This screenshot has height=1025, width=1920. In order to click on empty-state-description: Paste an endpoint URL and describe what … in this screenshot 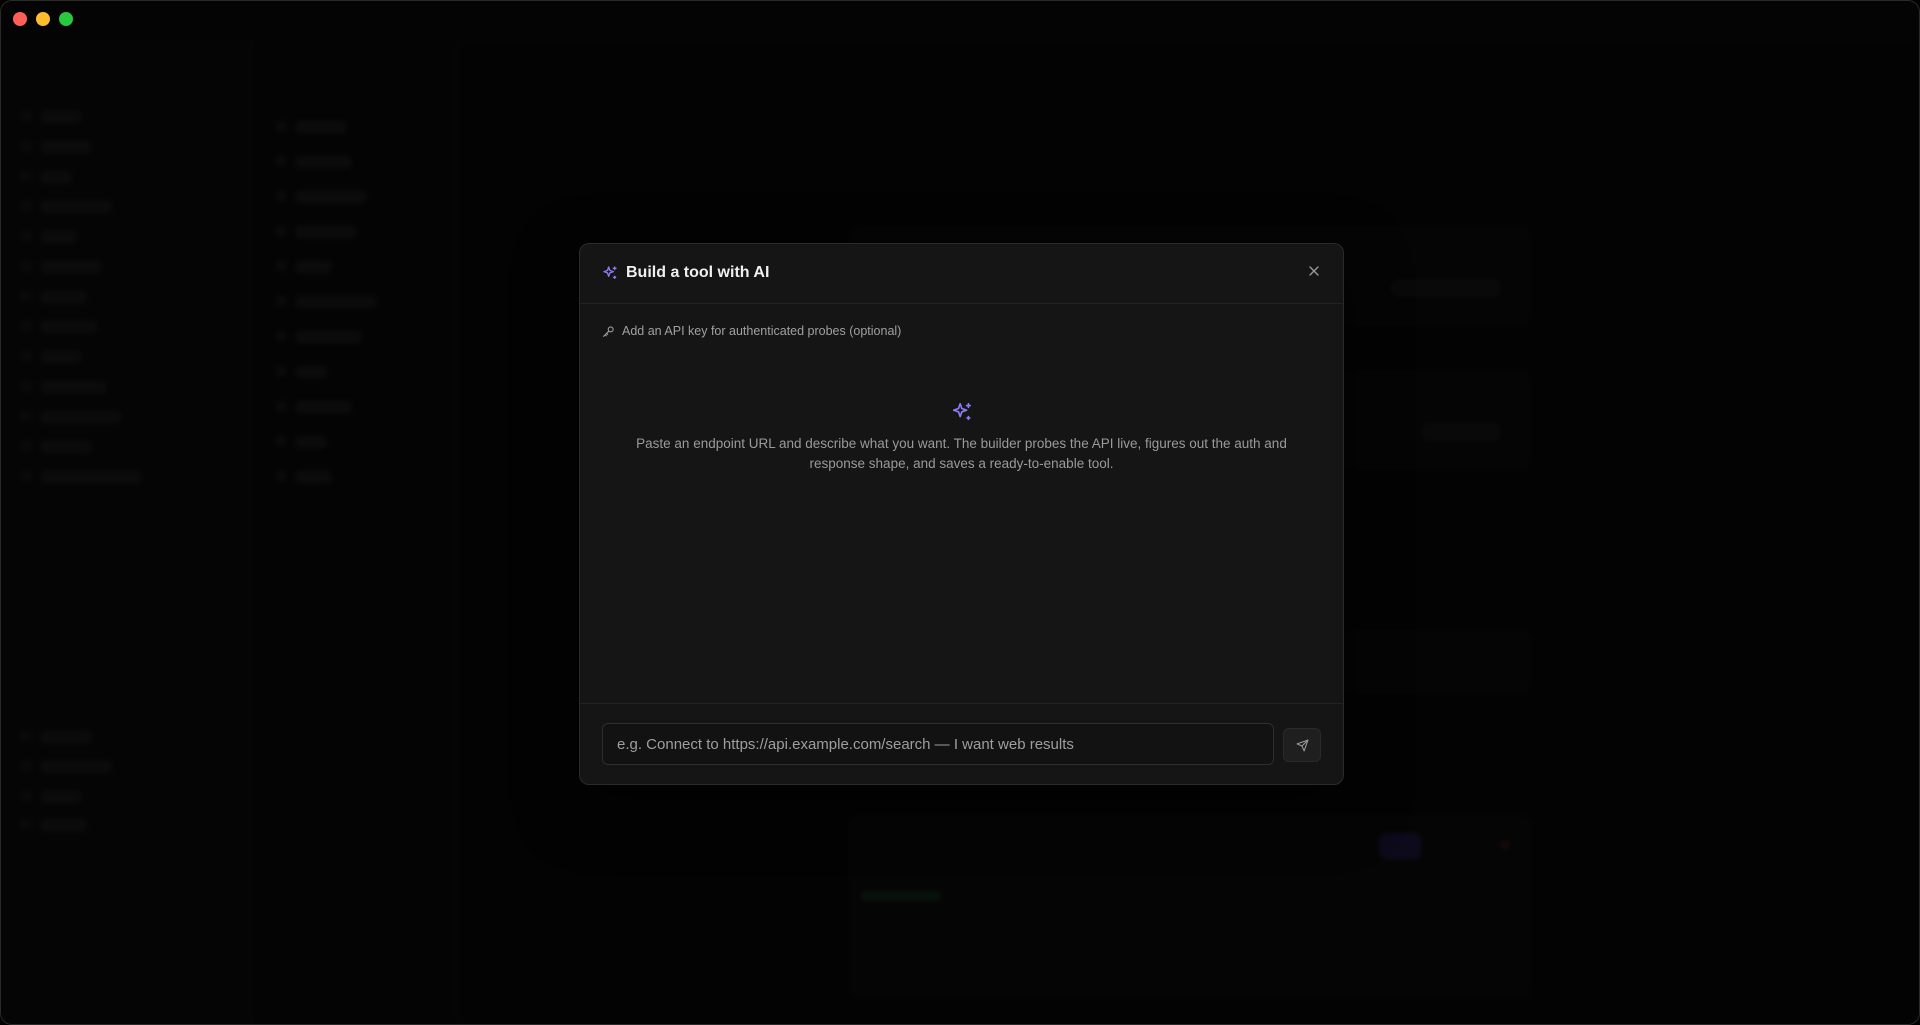, I will do `click(961, 453)`.